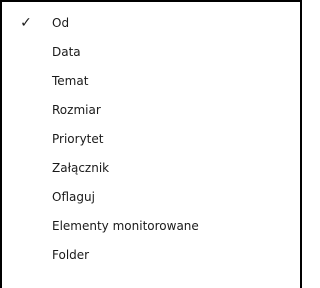 The width and height of the screenshot is (320, 288). I want to click on menu-item-label: Oflaguj, so click(73, 197).